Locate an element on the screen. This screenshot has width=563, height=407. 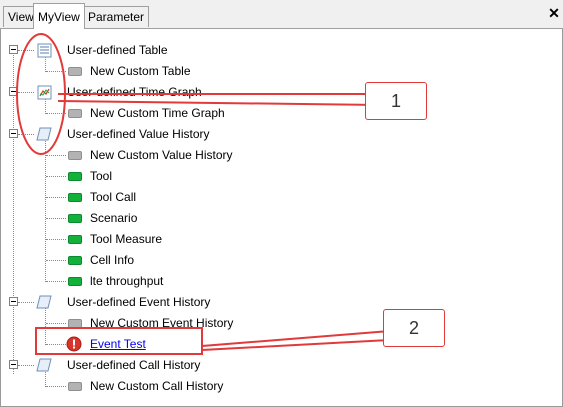
annotation-highlight-box is located at coordinates (119, 341).